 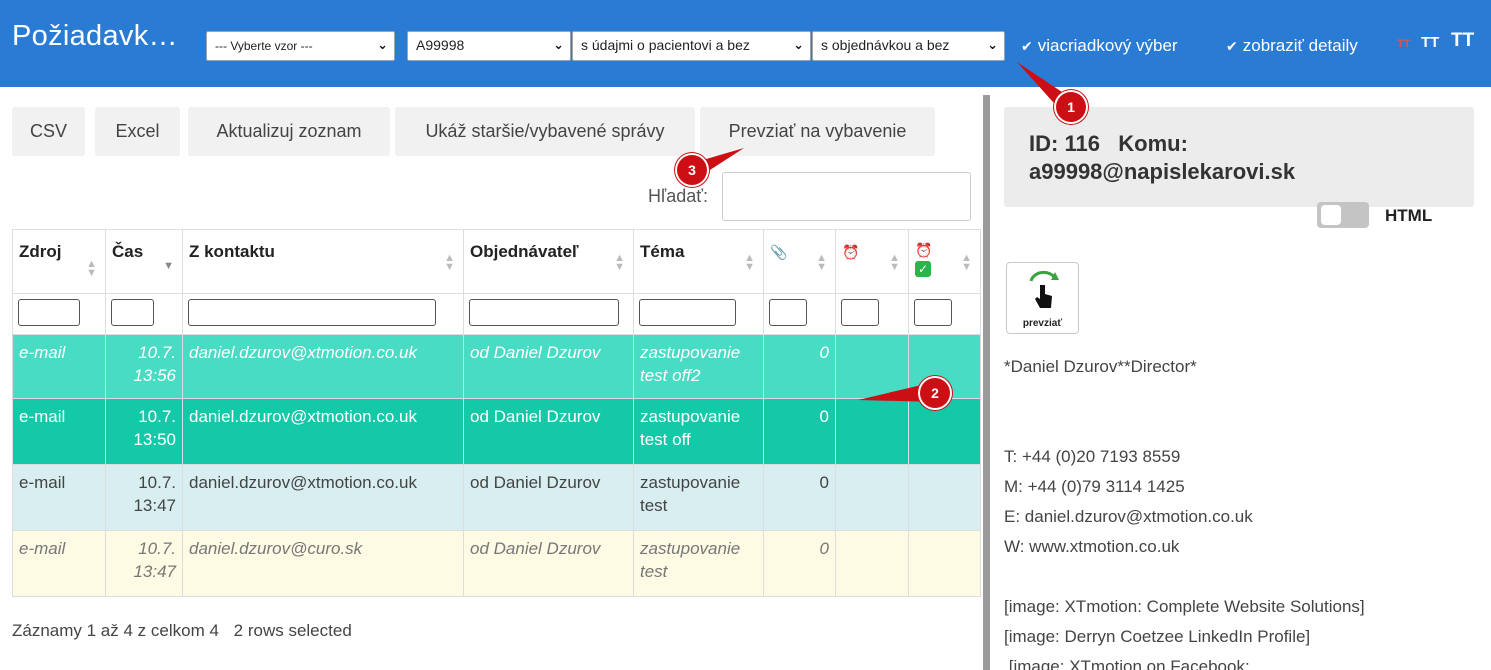 I want to click on annotation-marker-3: 3, so click(x=692, y=170).